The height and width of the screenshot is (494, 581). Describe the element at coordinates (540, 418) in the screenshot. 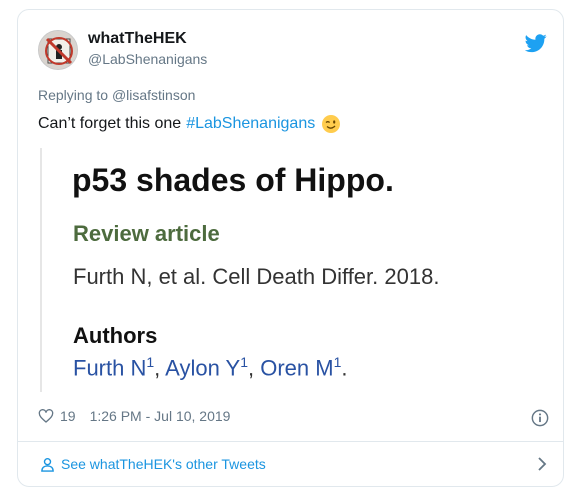

I see `info-icon` at that location.